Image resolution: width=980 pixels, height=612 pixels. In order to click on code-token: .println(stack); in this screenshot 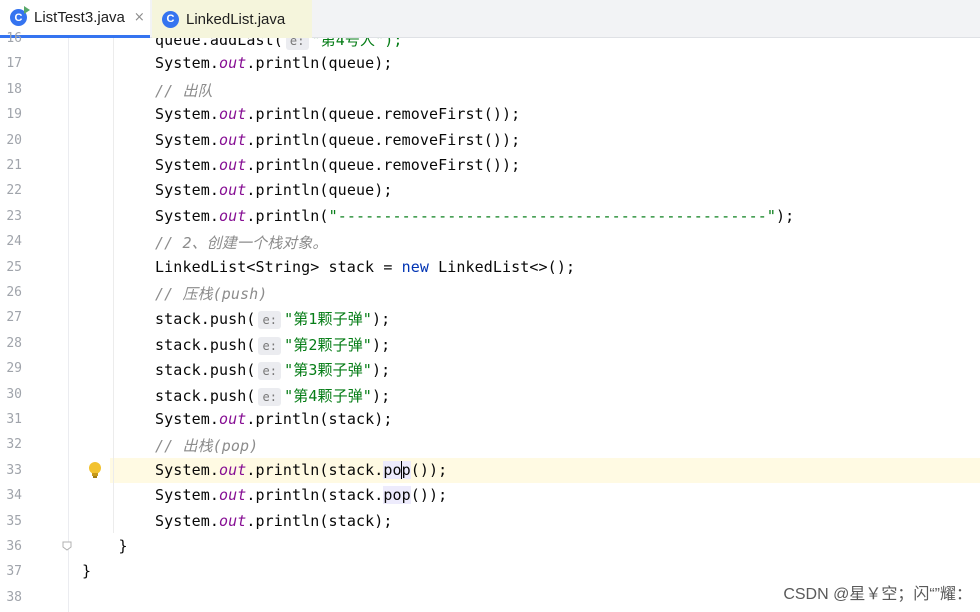, I will do `click(319, 520)`.